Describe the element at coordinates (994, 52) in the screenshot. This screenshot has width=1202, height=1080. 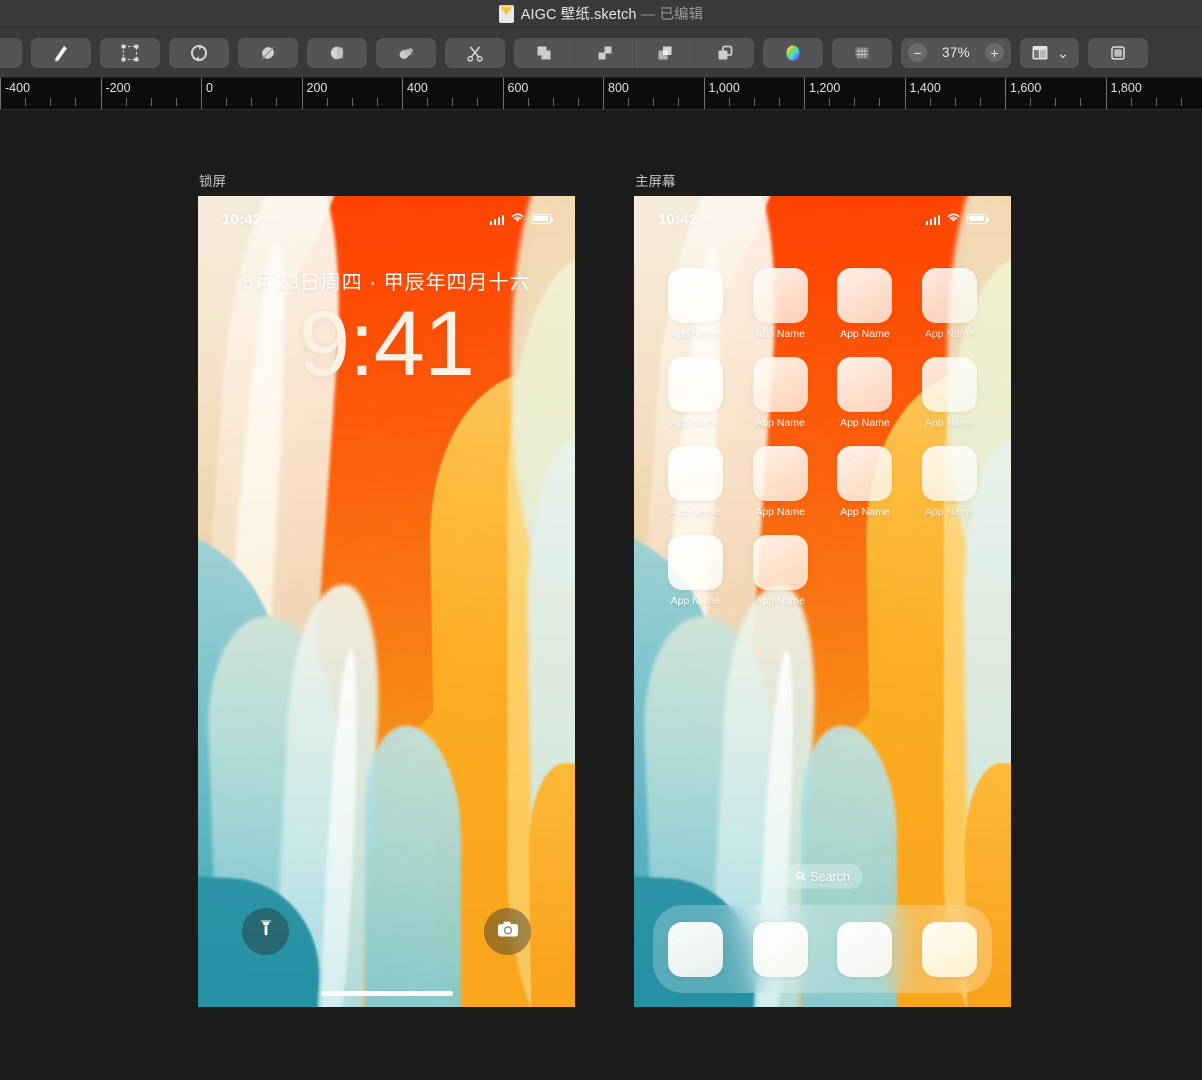
I see `zoom-in-button: +` at that location.